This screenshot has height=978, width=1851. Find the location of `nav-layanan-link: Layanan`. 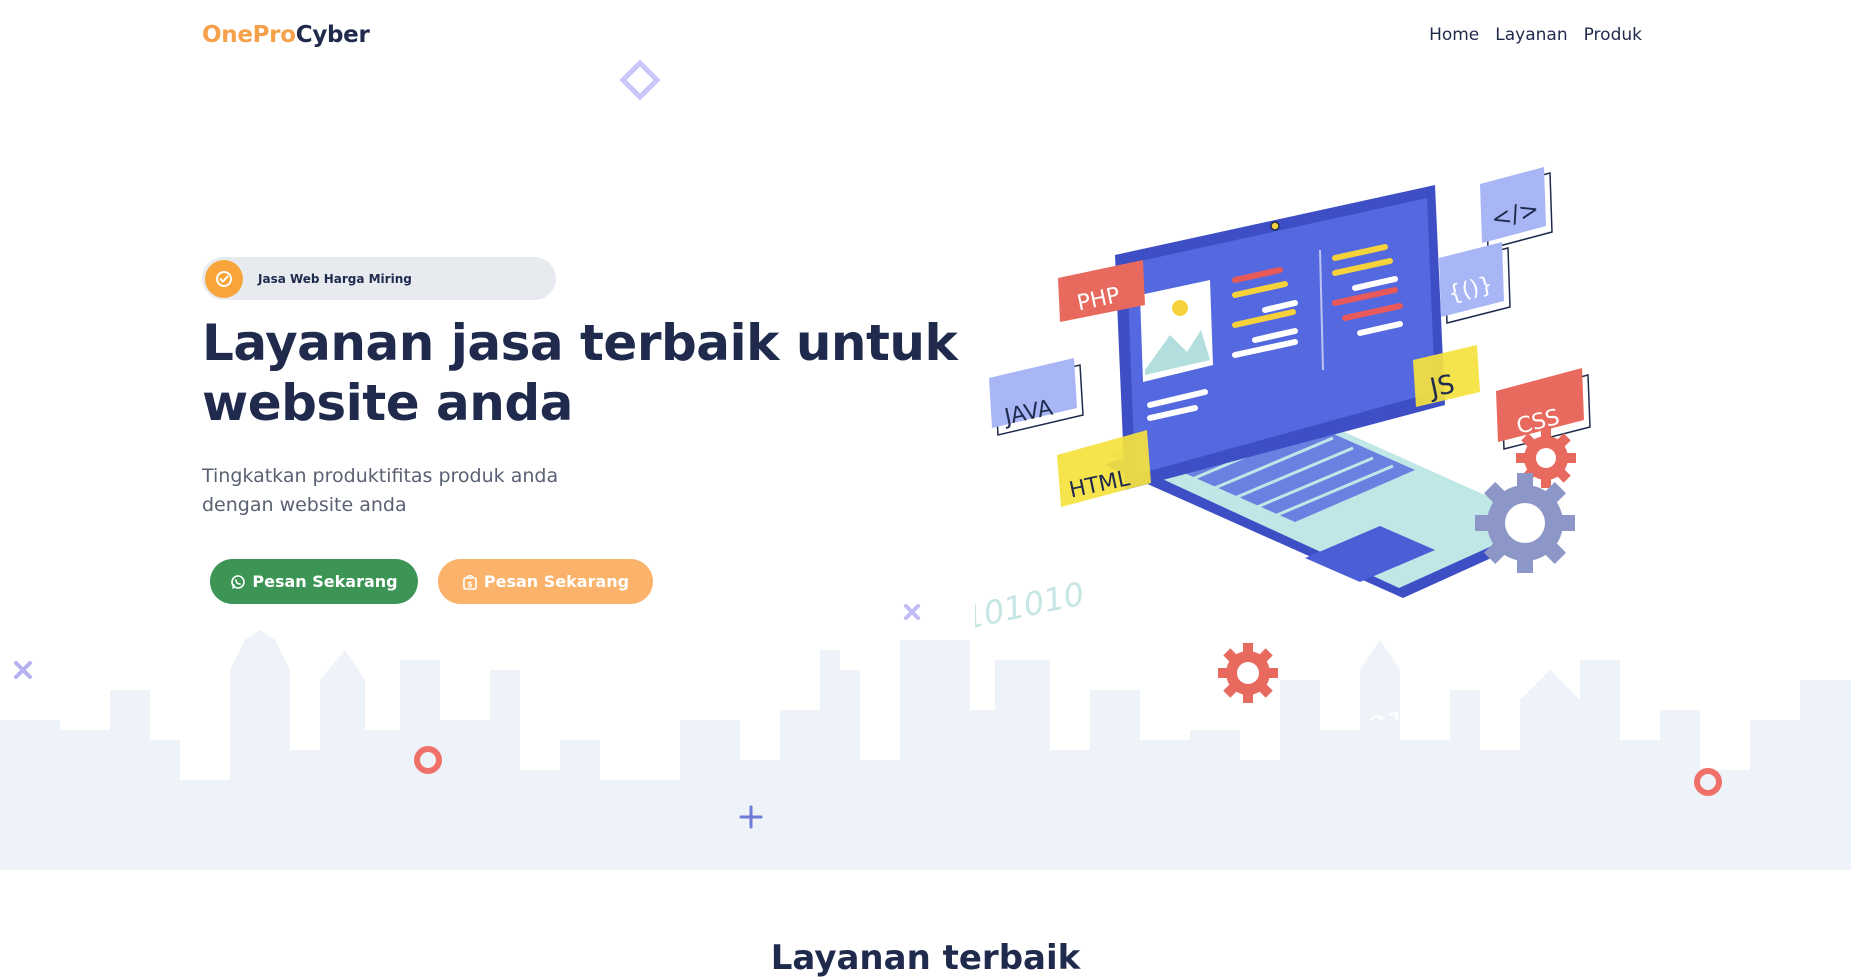

nav-layanan-link: Layanan is located at coordinates (1531, 35).